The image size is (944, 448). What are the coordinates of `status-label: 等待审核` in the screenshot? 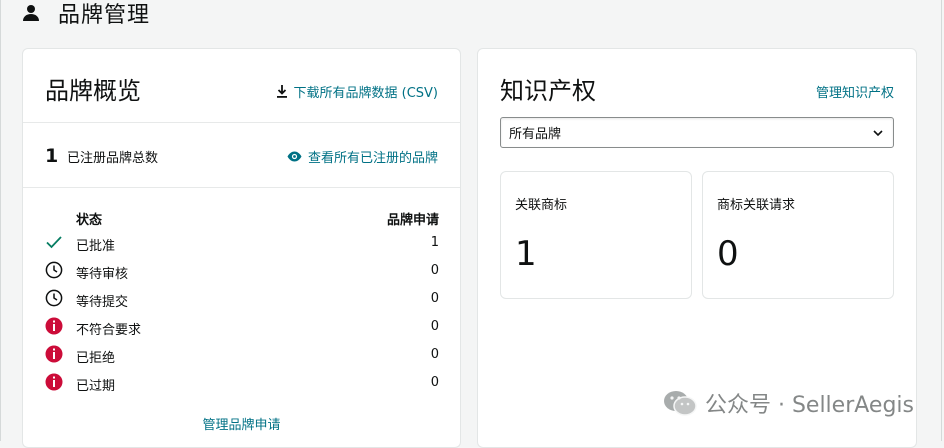 It's located at (102, 274).